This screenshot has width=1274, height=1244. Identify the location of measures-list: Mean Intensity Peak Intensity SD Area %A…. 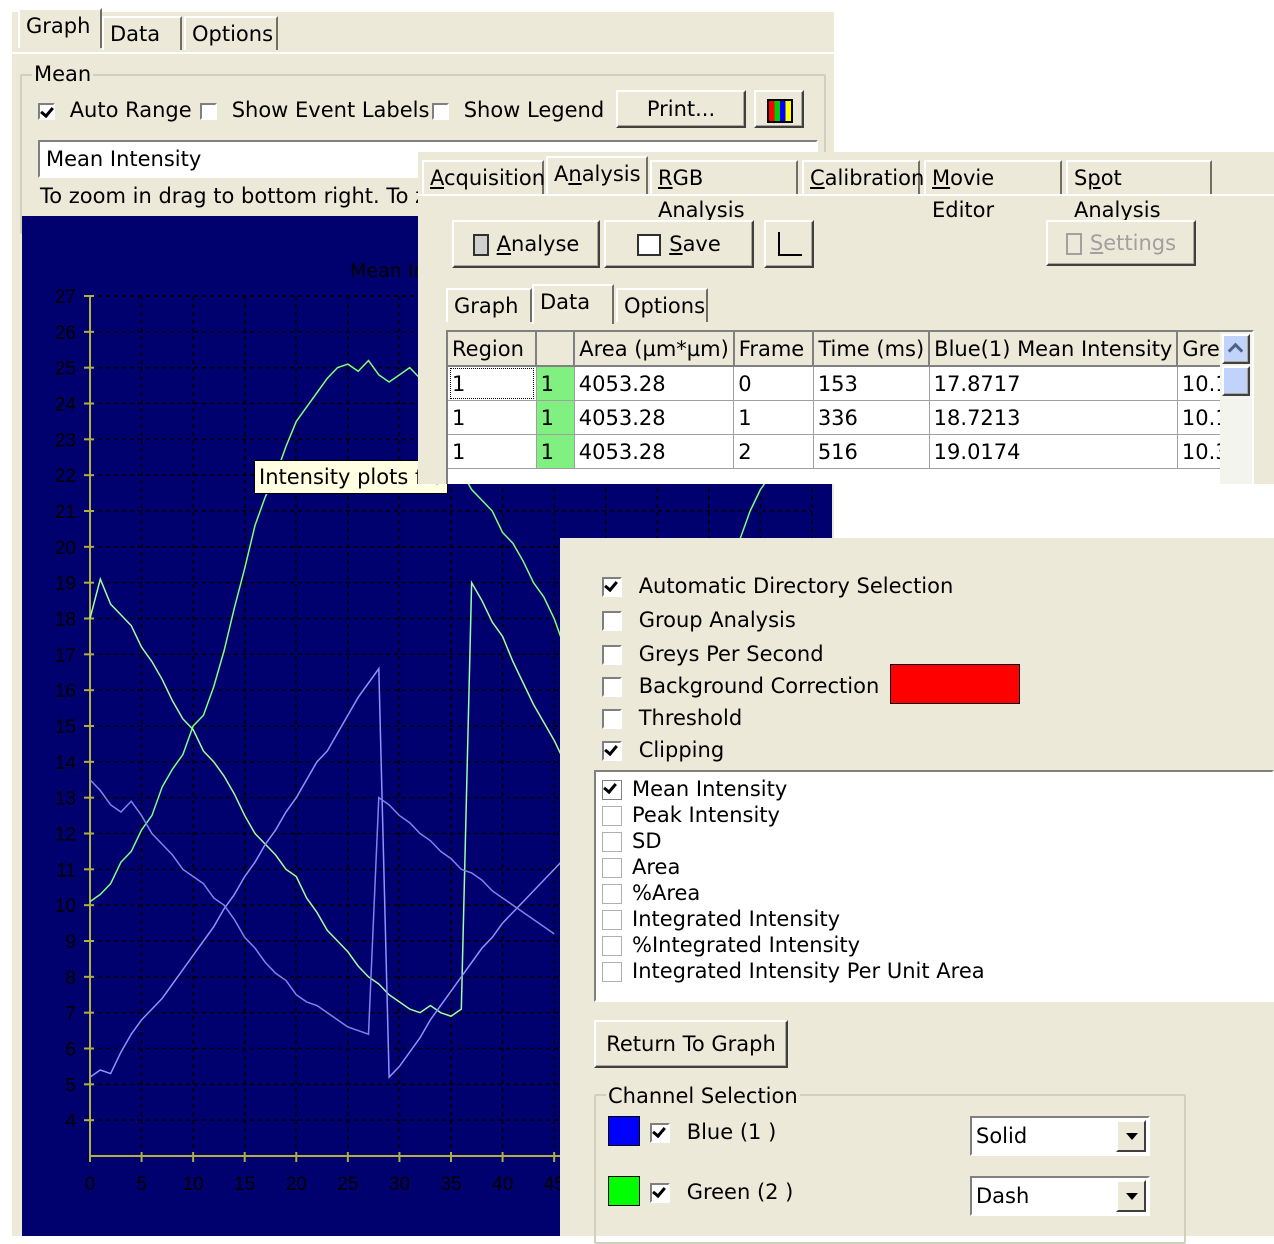
(934, 886).